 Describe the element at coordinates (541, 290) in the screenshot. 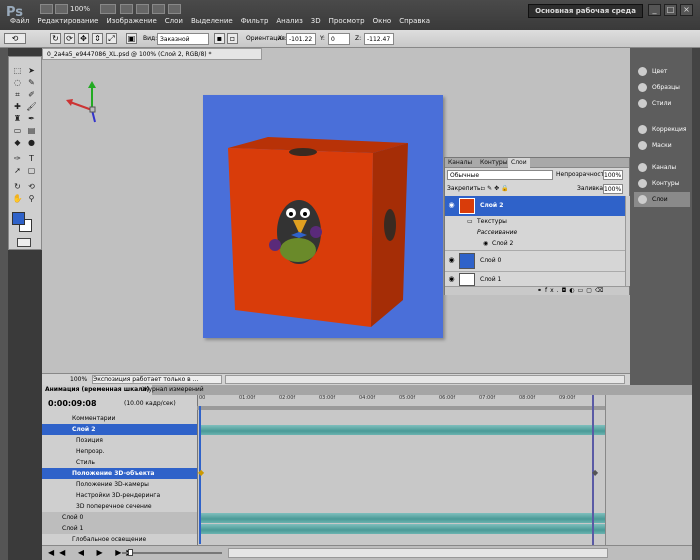

I see `link-icon: ⚭` at that location.